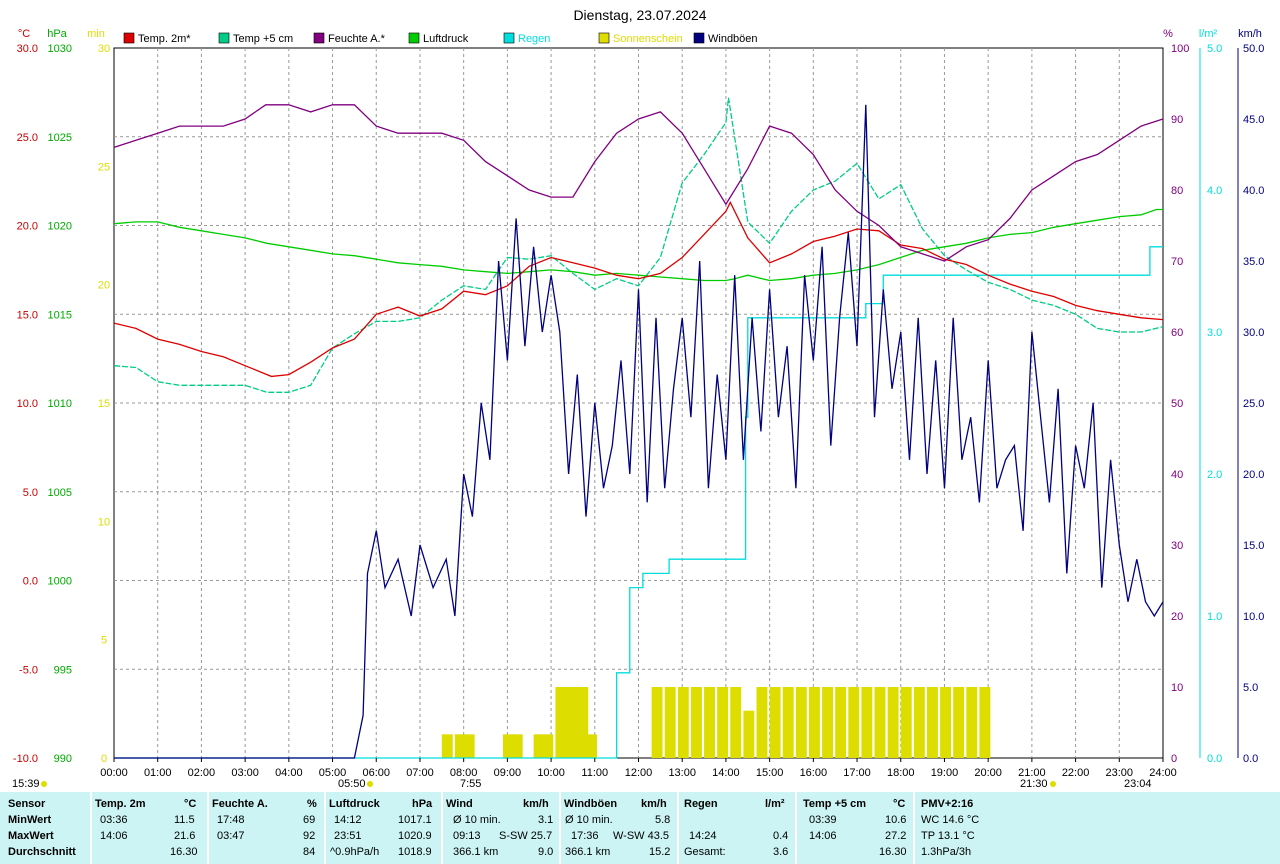 This screenshot has width=1280, height=864. What do you see at coordinates (1214, 49) in the screenshot?
I see `rain-axis-tick-label: 5.0` at bounding box center [1214, 49].